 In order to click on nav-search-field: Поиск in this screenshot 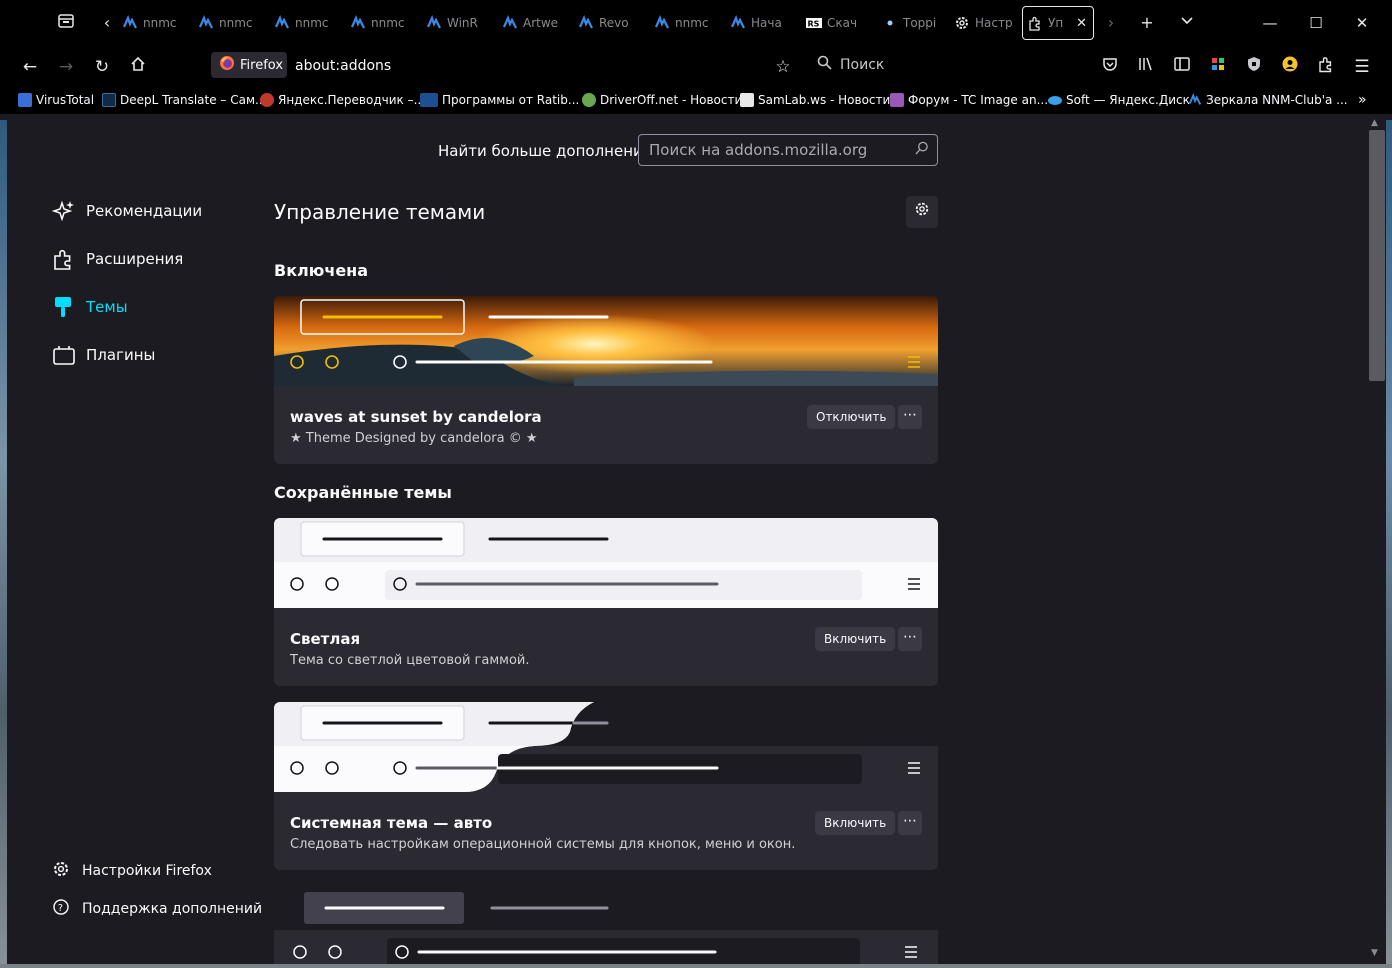, I will do `click(850, 64)`.